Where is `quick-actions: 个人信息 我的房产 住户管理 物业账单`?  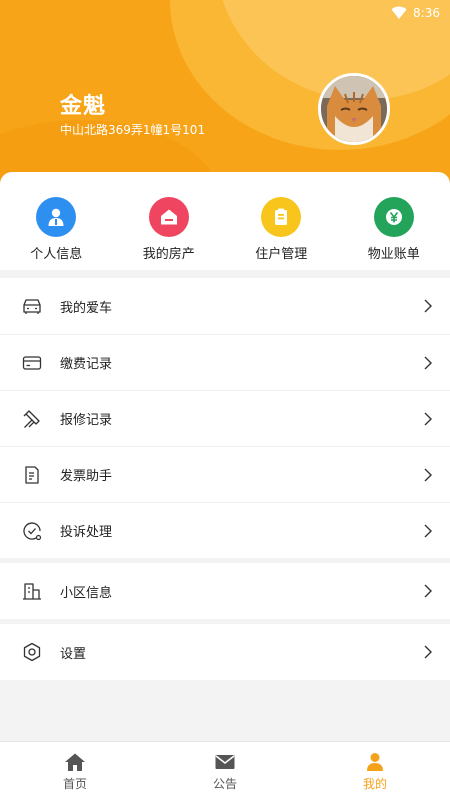
quick-actions: 个人信息 我的房产 住户管理 物业账单 is located at coordinates (225, 221).